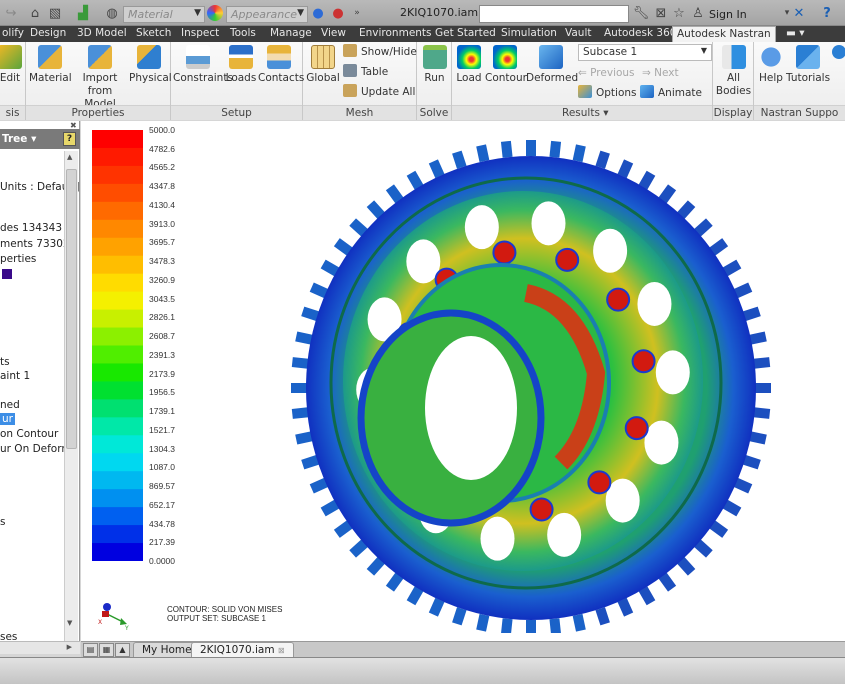 This screenshot has height=684, width=845. I want to click on info-button, so click(838, 53).